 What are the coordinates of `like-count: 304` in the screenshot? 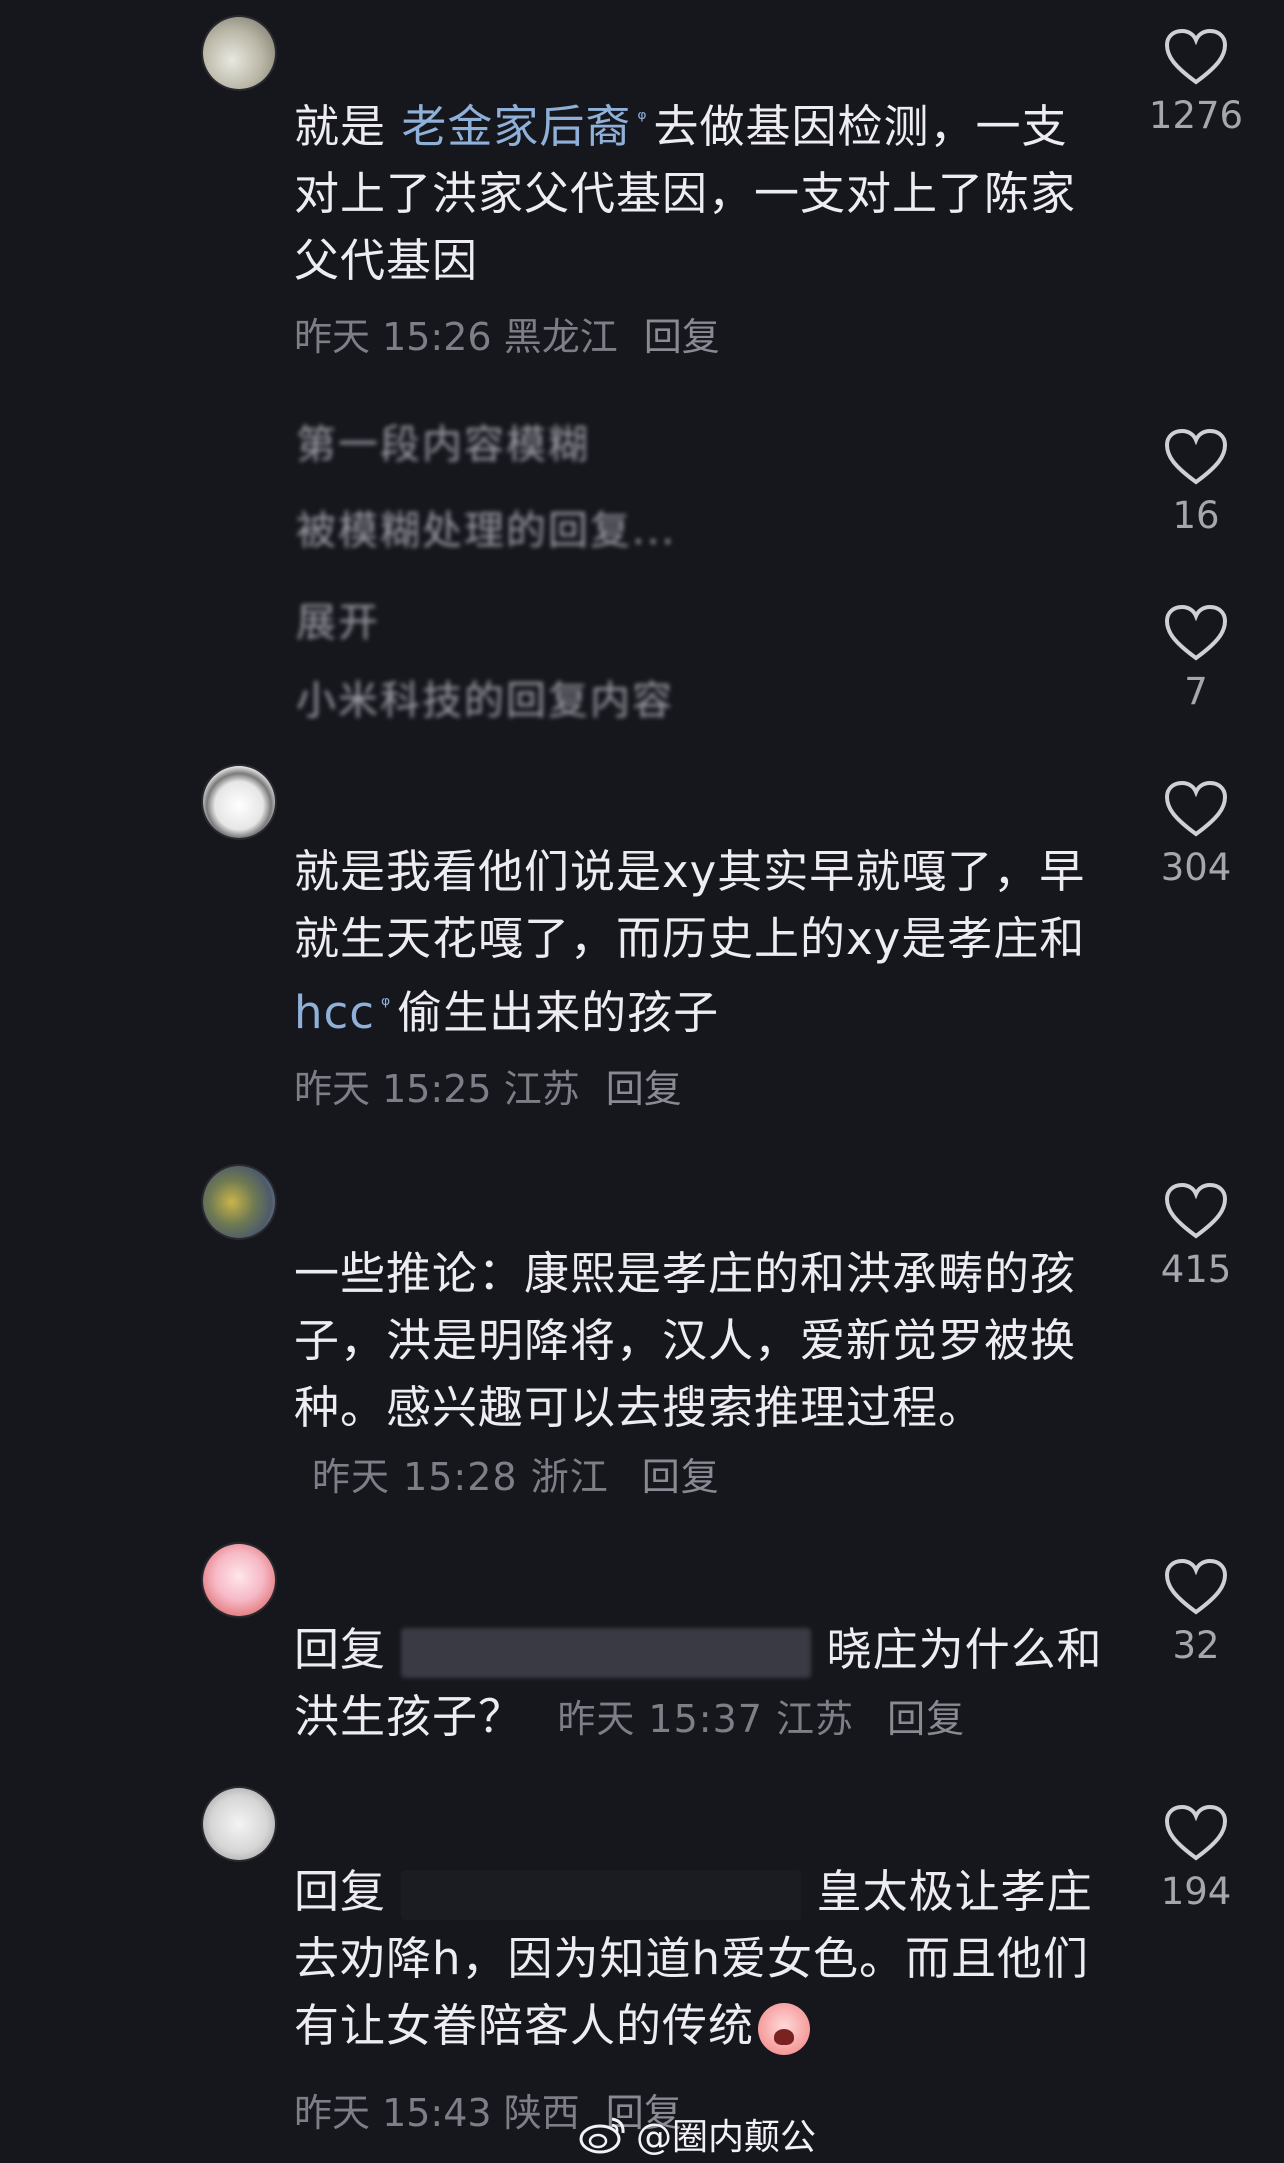 It's located at (1196, 867).